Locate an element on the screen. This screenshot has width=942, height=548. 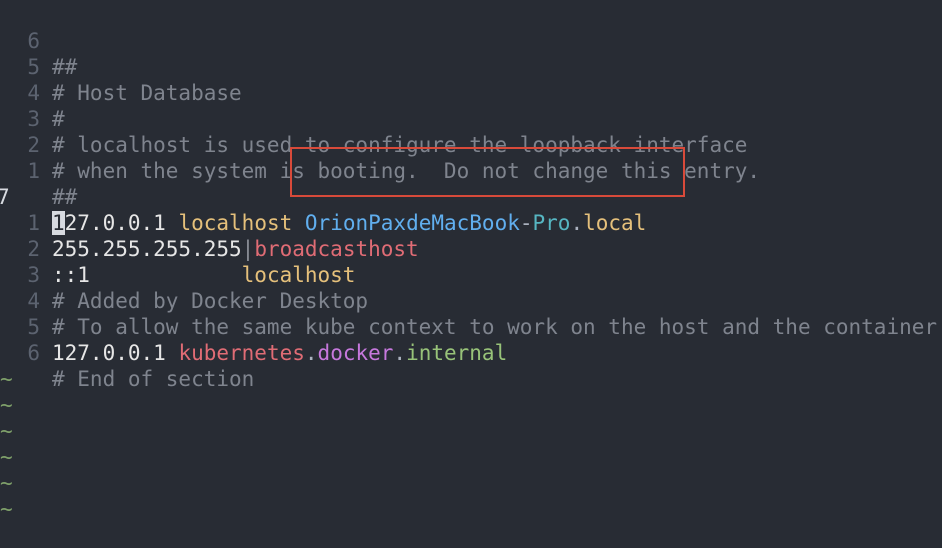
editor-line: 5 127.0.0.1 kubernetes.docker.internal is located at coordinates (471, 326).